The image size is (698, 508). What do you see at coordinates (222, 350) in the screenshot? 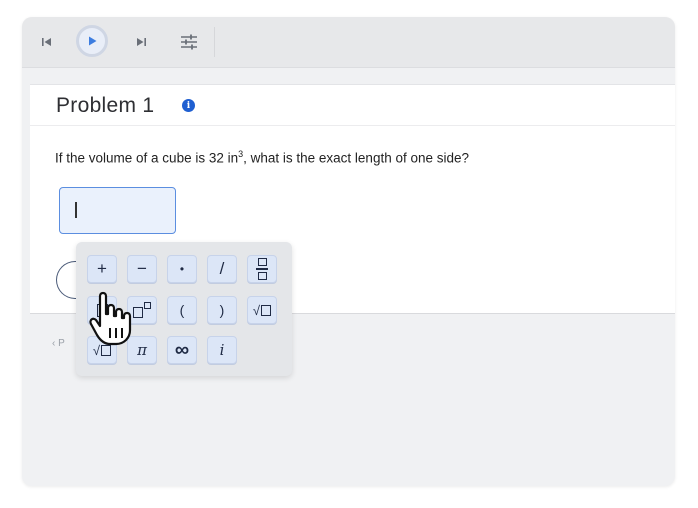
I see `key-imaginary-i: i` at bounding box center [222, 350].